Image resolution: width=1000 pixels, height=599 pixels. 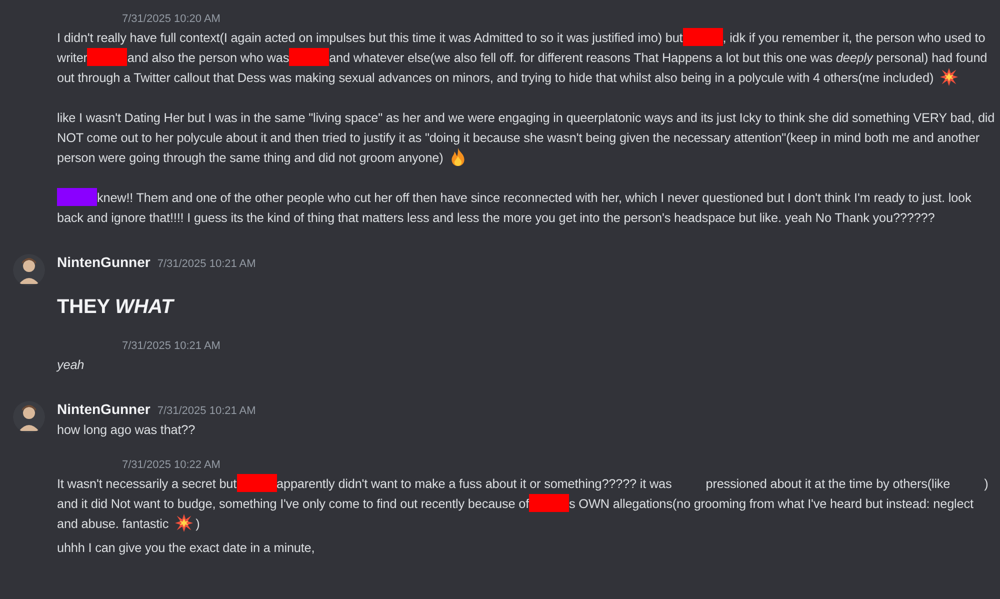 I want to click on message-text: how long ago was that??, so click(x=126, y=430).